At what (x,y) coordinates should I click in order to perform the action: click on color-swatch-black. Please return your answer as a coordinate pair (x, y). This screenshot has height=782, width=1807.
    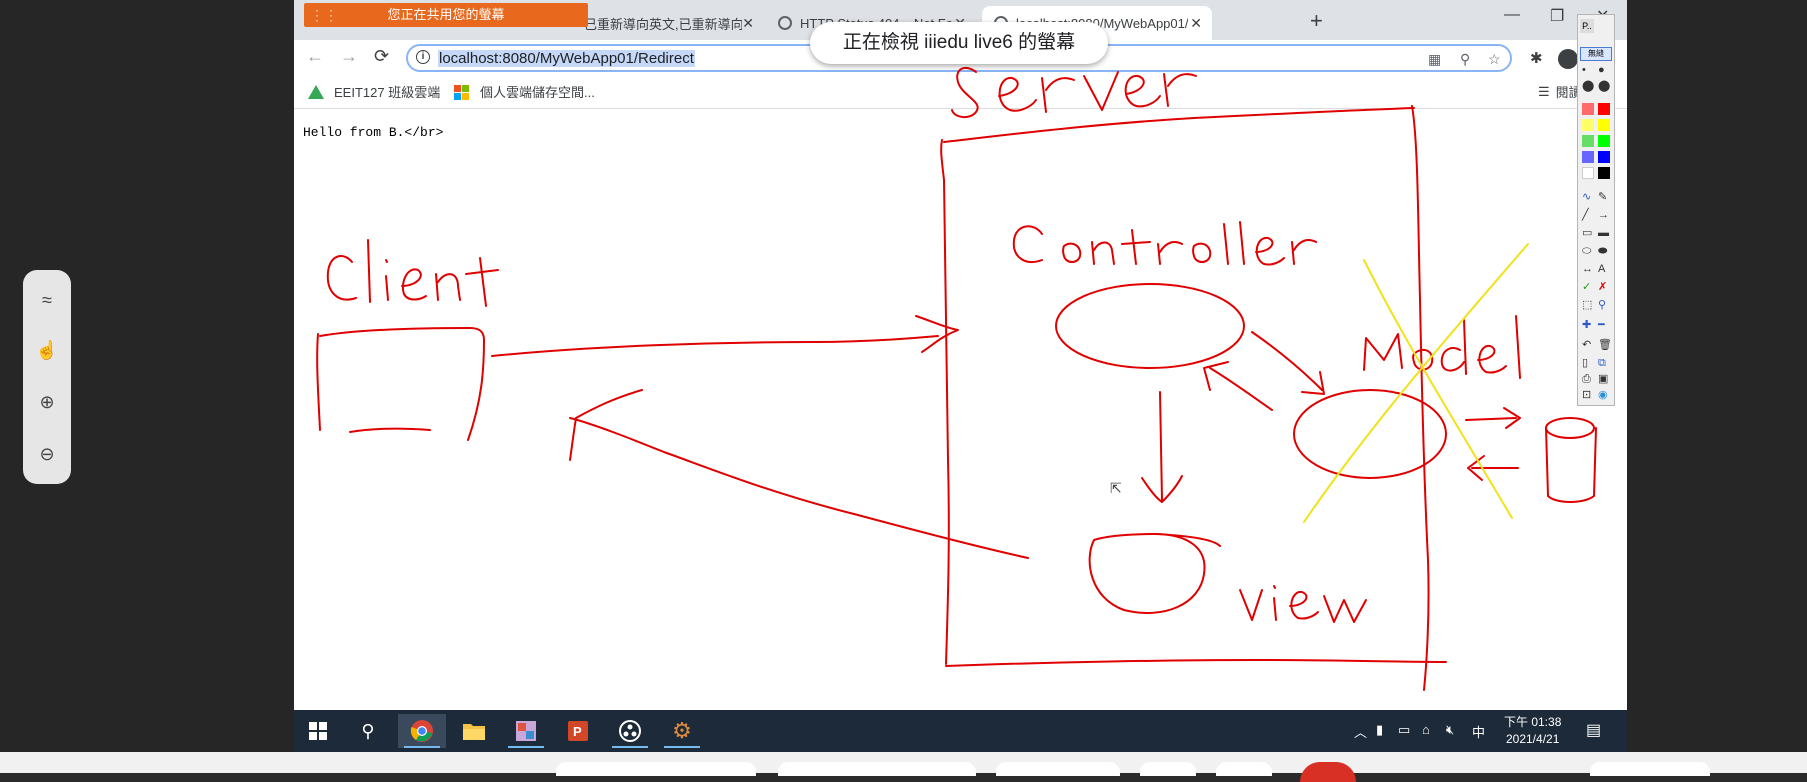
    Looking at the image, I should click on (1604, 173).